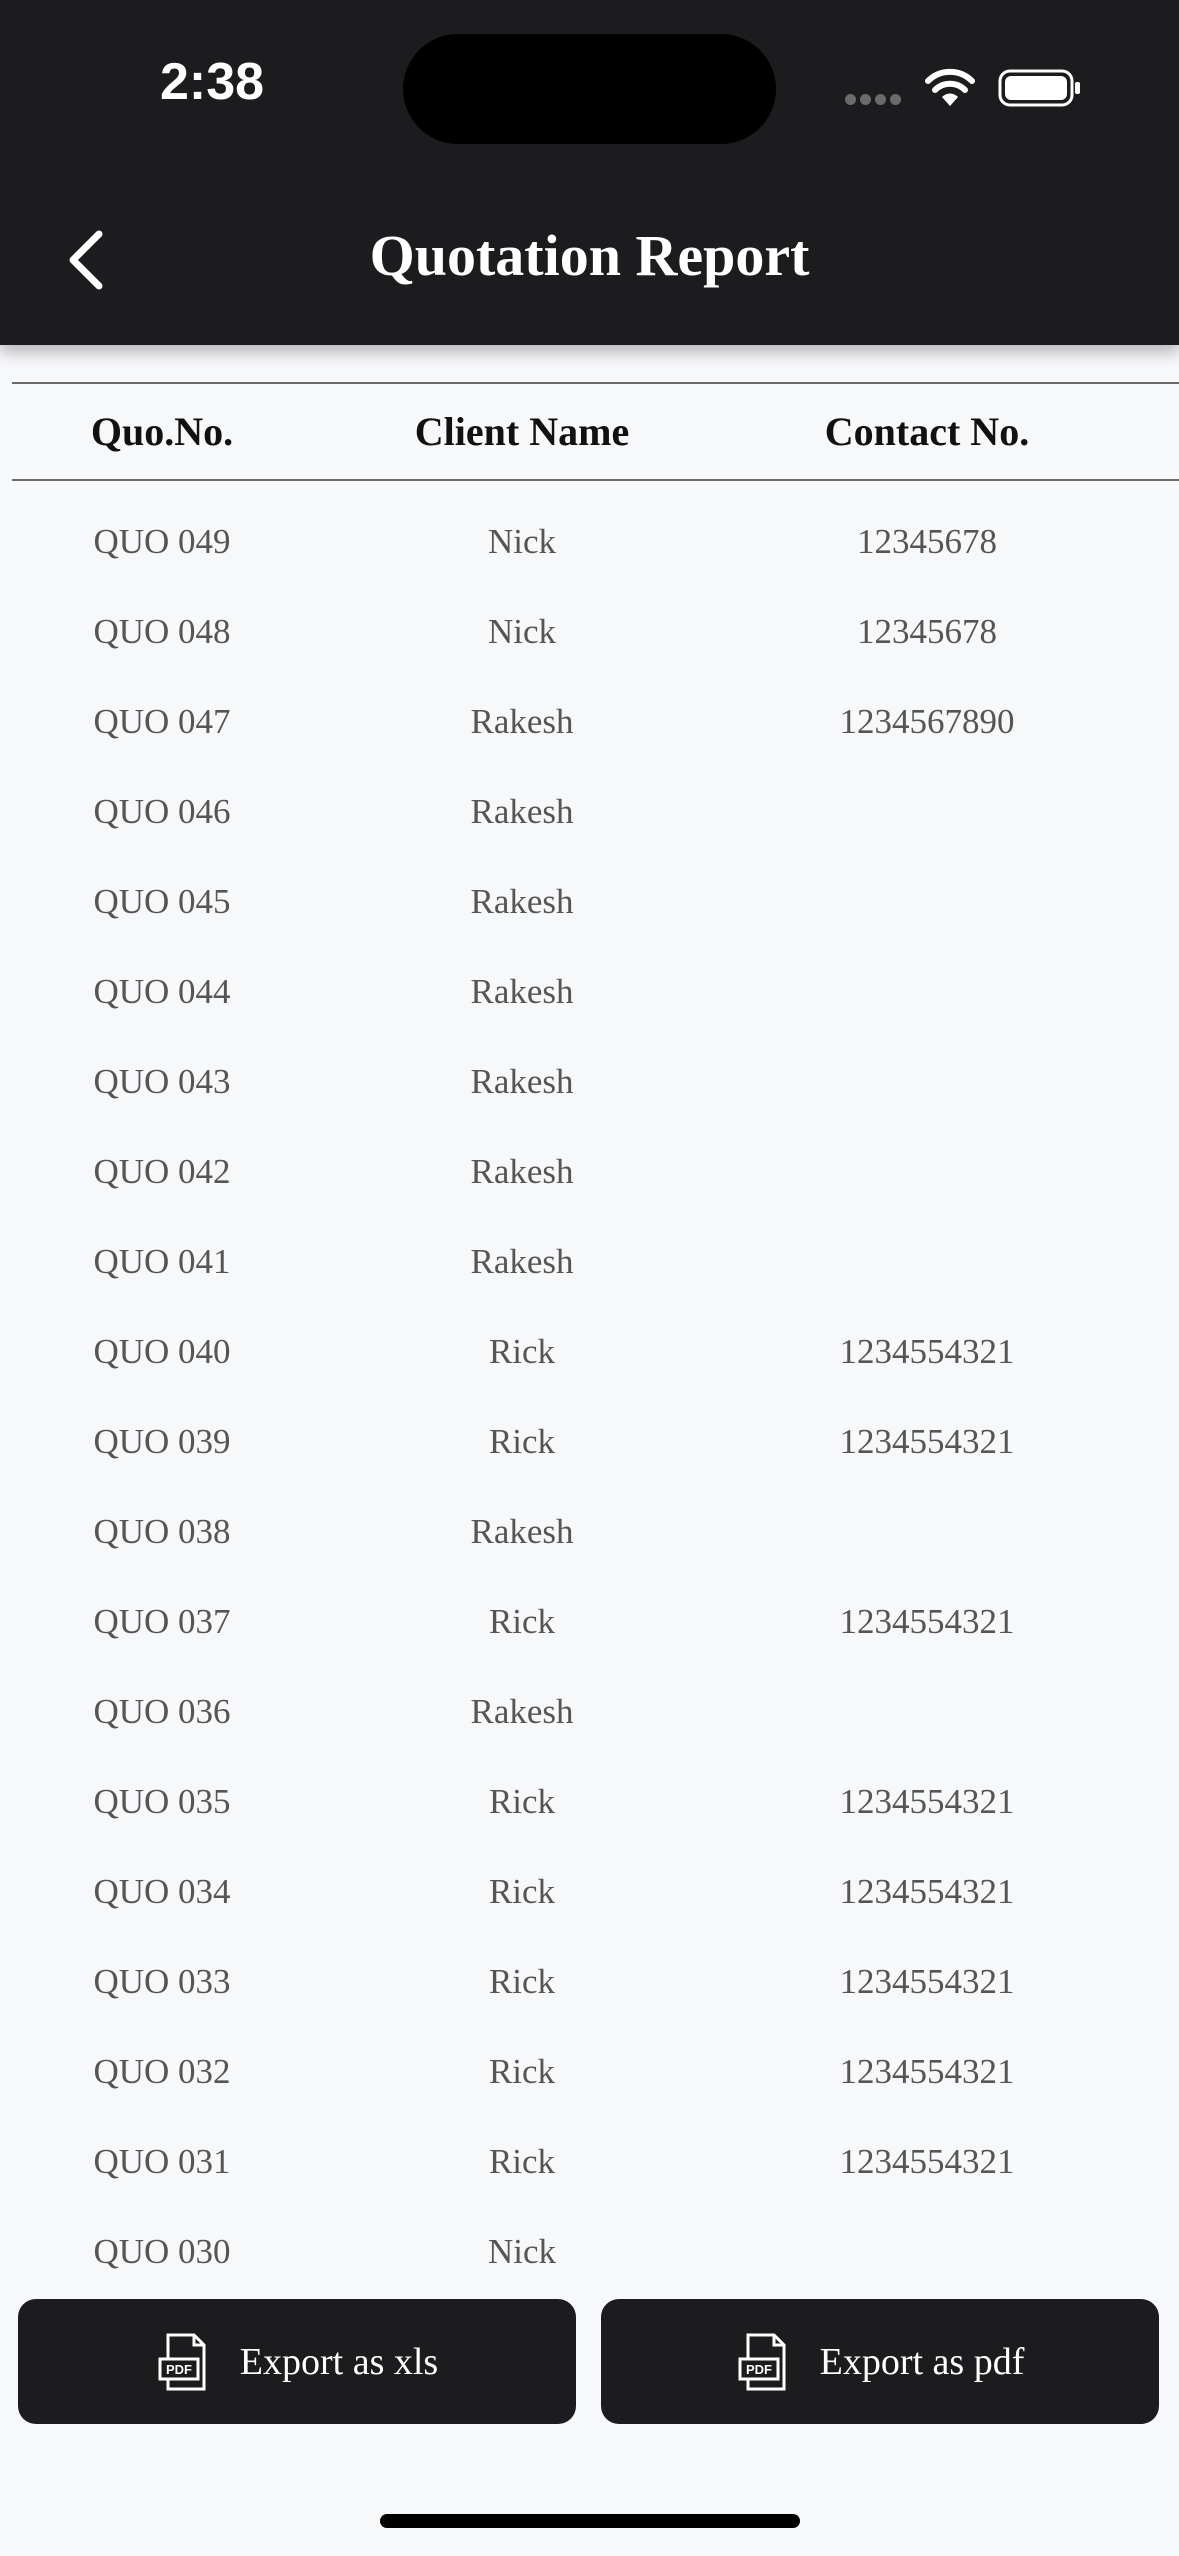  Describe the element at coordinates (589, 725) in the screenshot. I see `table-row: QUO 047 Rakesh 1234567890` at that location.